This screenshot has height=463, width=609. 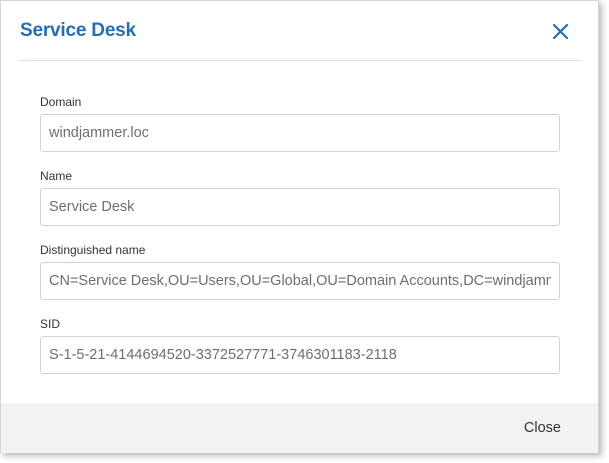 What do you see at coordinates (300, 207) in the screenshot?
I see `name-field` at bounding box center [300, 207].